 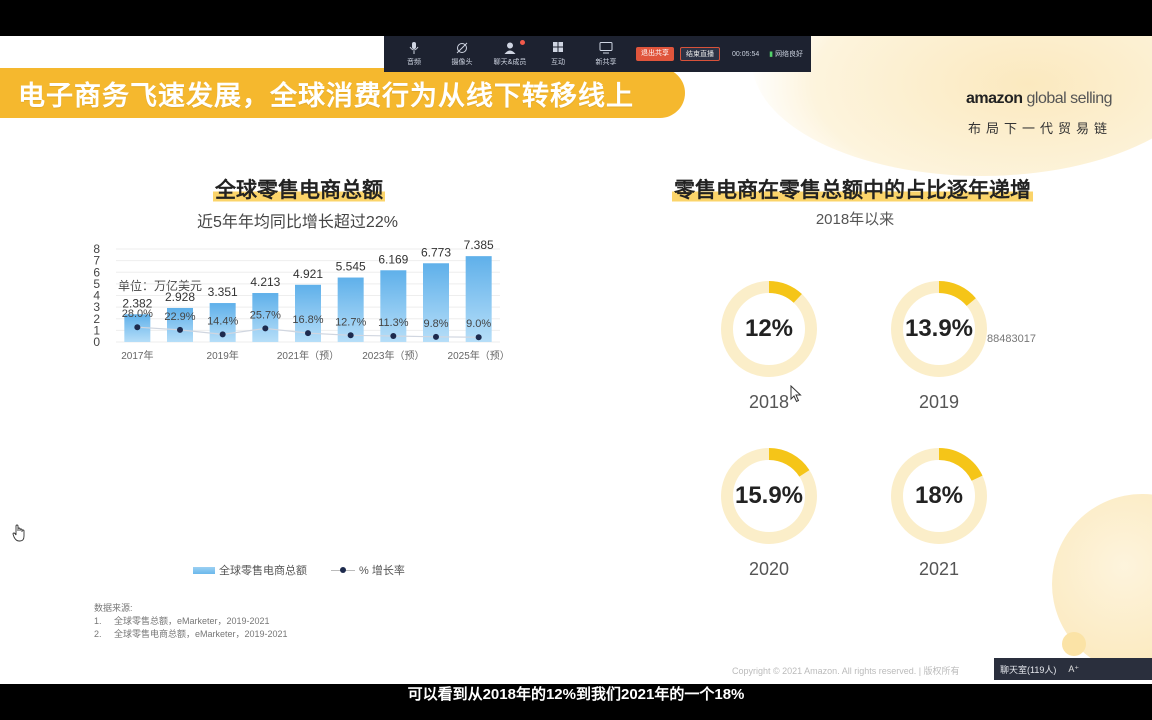 I want to click on bar-value-label: 5.545, so click(x=351, y=267).